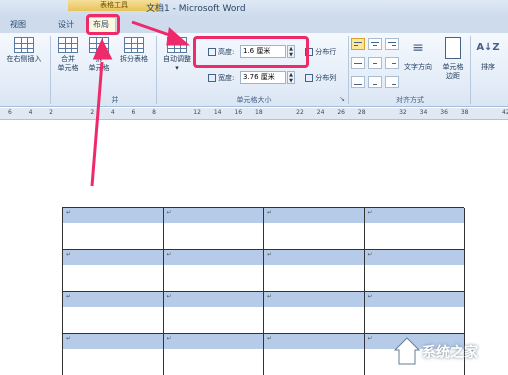 The height and width of the screenshot is (375, 508). What do you see at coordinates (392, 44) in the screenshot?
I see `align-top-right-button` at bounding box center [392, 44].